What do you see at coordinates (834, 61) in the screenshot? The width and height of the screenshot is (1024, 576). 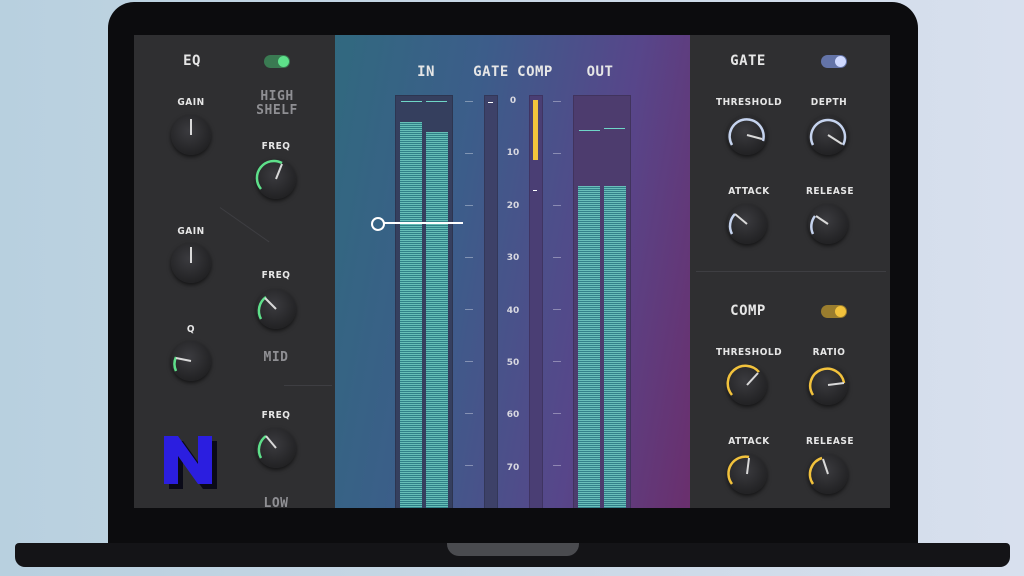 I see `gate-toggle` at bounding box center [834, 61].